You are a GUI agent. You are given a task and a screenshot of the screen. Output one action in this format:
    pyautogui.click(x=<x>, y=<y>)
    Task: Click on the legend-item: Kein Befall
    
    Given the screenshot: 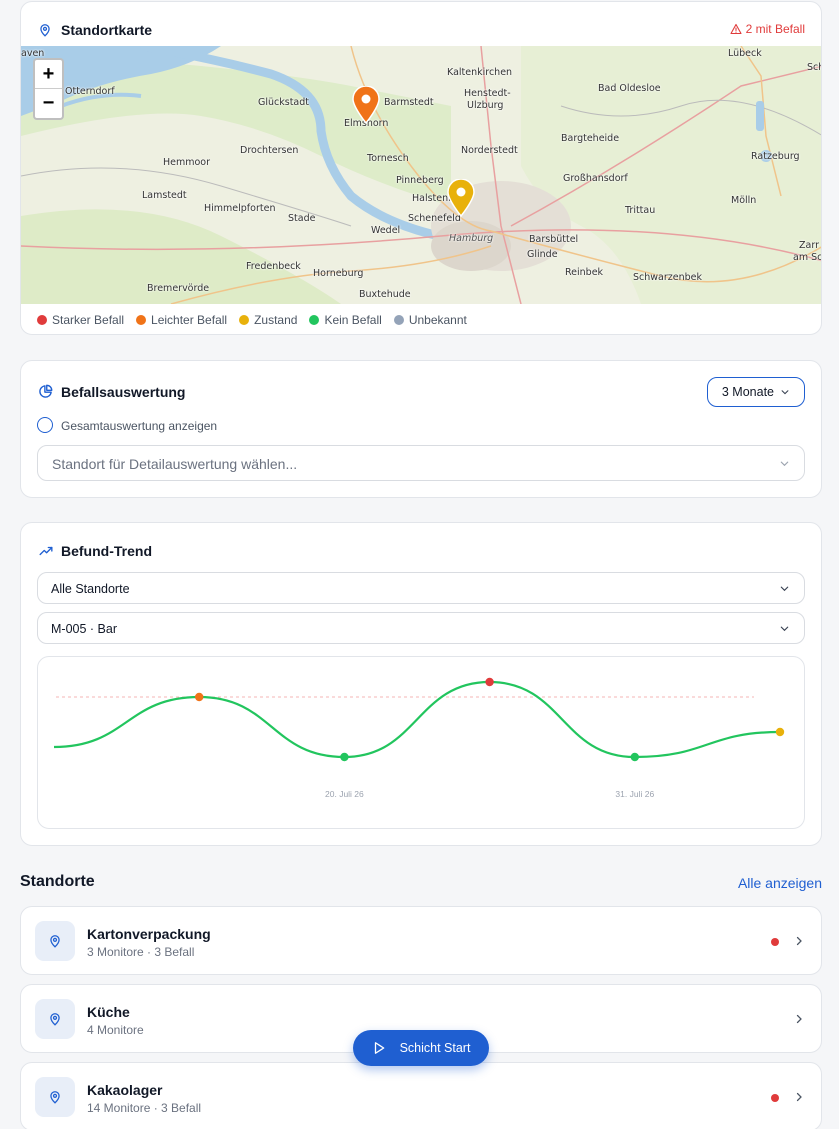 What is the action you would take?
    pyautogui.click(x=345, y=320)
    